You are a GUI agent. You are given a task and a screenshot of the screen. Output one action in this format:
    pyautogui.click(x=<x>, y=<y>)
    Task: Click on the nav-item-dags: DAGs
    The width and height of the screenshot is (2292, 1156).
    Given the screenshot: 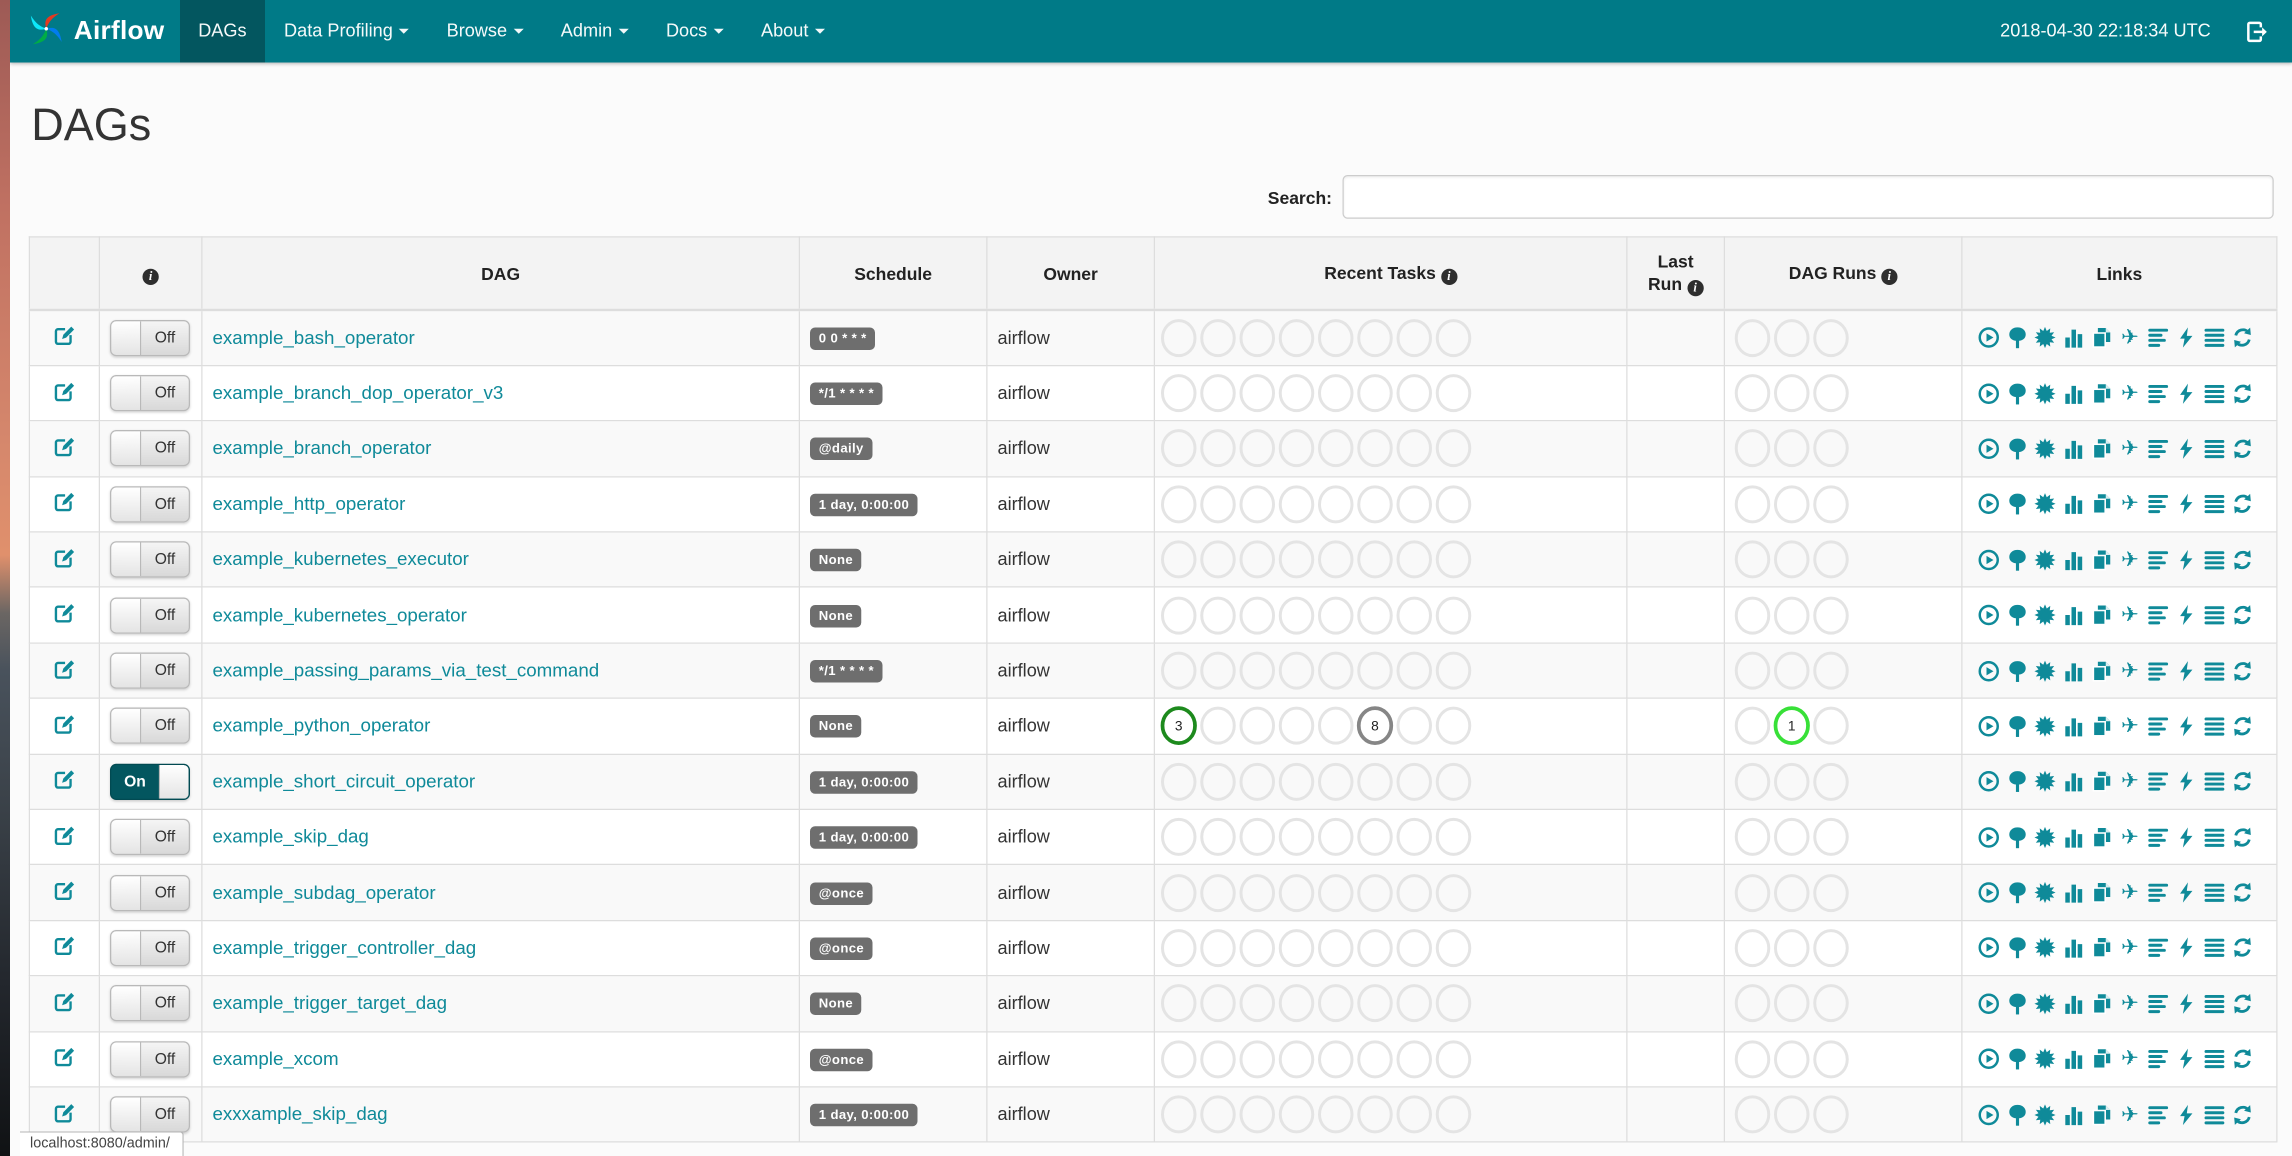 What is the action you would take?
    pyautogui.click(x=222, y=31)
    